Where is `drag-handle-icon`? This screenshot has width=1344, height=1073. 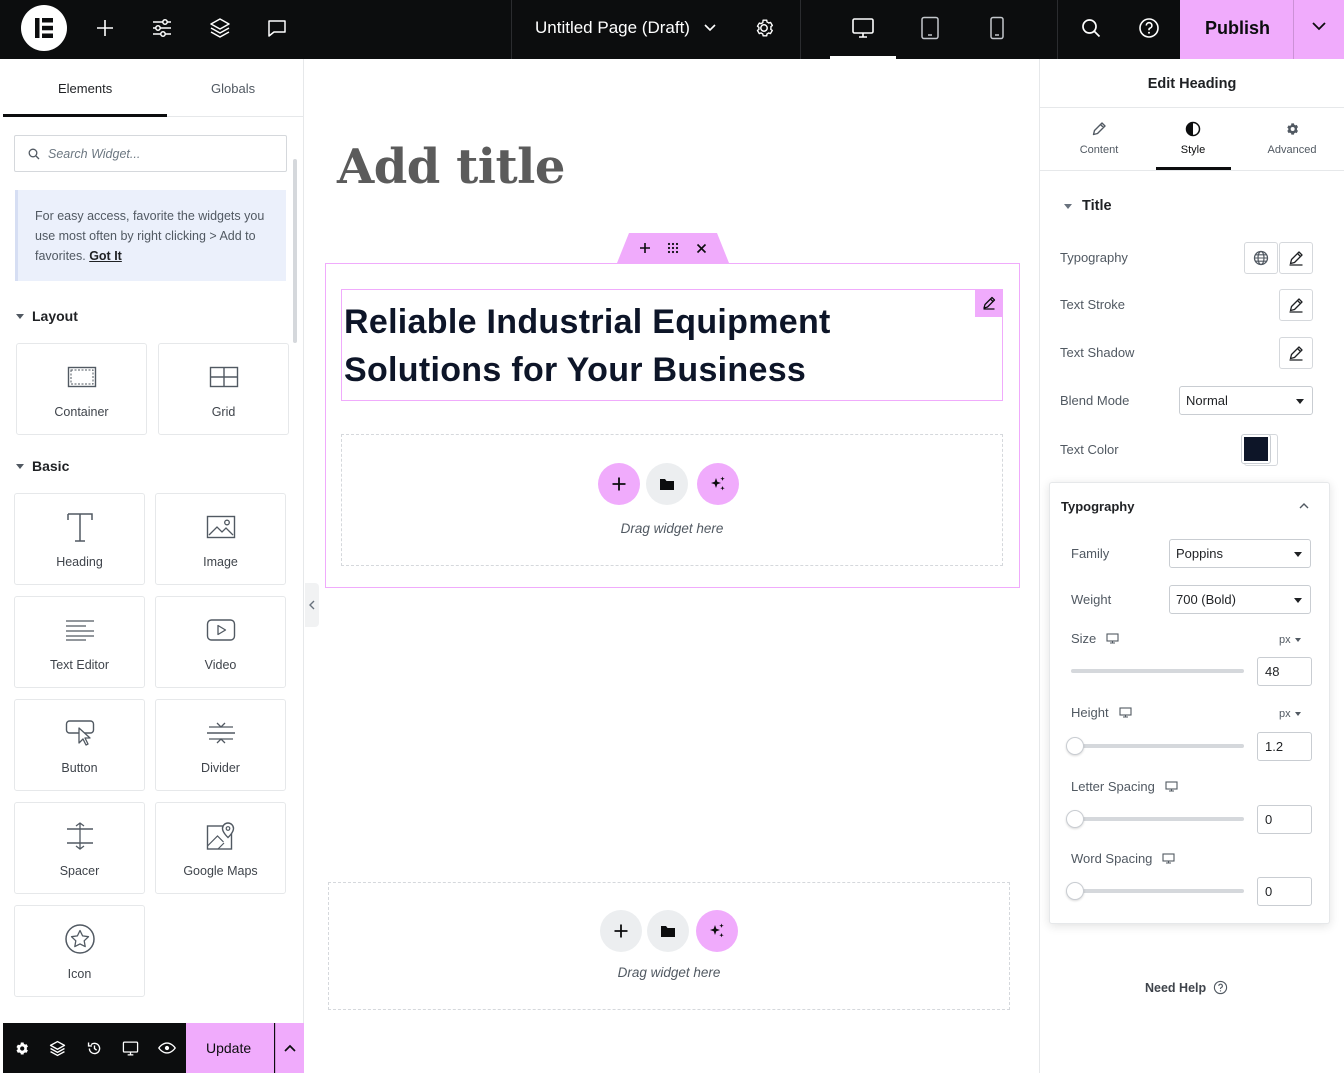 drag-handle-icon is located at coordinates (673, 248).